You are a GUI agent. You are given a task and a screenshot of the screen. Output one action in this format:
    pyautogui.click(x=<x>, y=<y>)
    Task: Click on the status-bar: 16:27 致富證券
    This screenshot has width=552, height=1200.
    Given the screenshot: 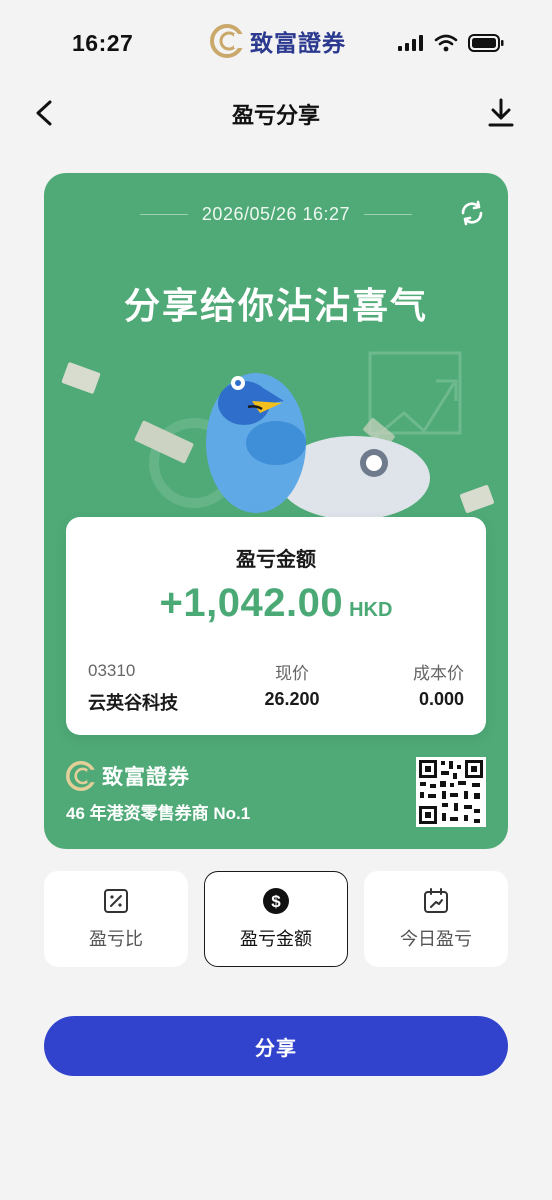 What is the action you would take?
    pyautogui.click(x=276, y=44)
    